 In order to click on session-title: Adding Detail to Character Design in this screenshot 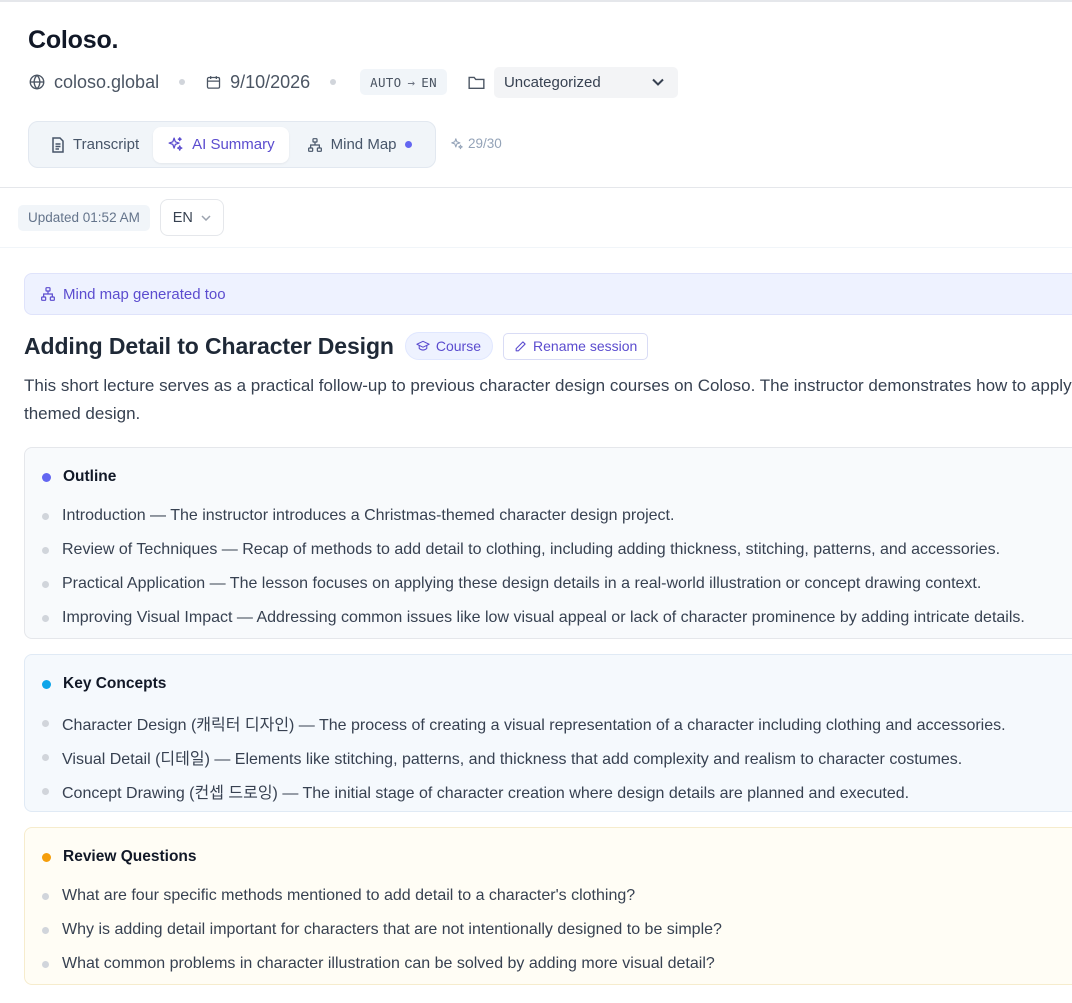, I will do `click(209, 345)`.